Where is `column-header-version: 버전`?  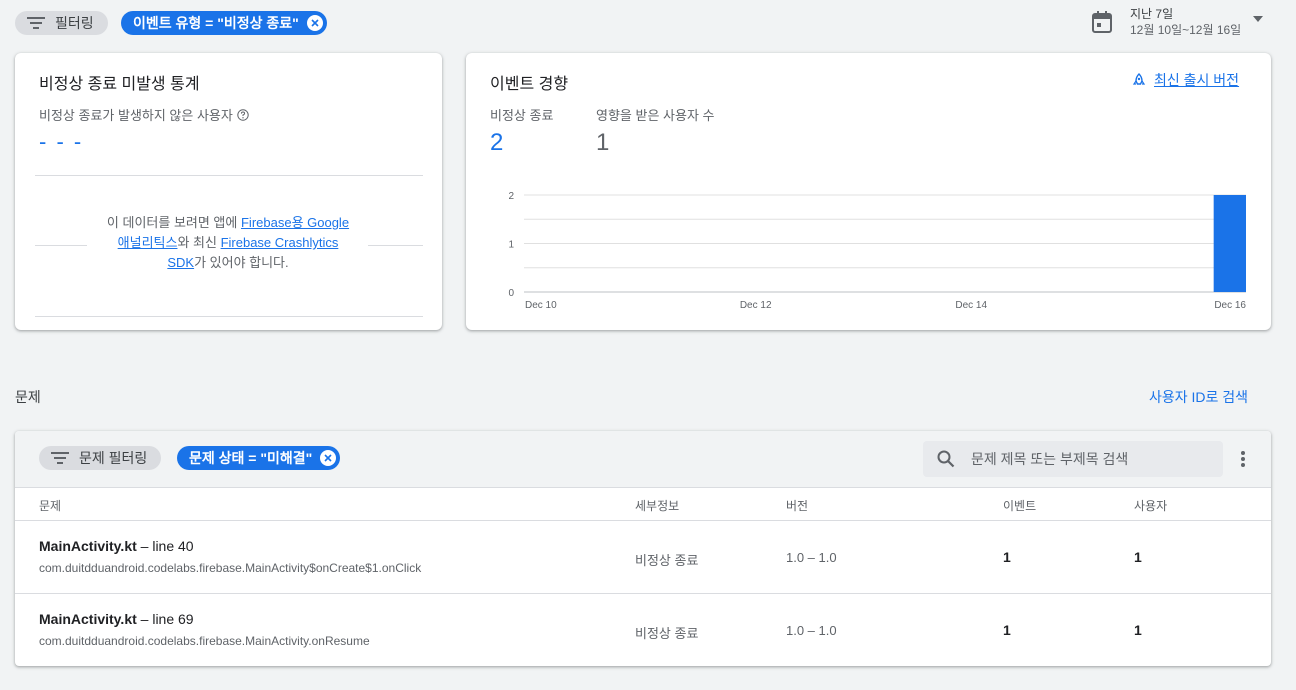 column-header-version: 버전 is located at coordinates (797, 505).